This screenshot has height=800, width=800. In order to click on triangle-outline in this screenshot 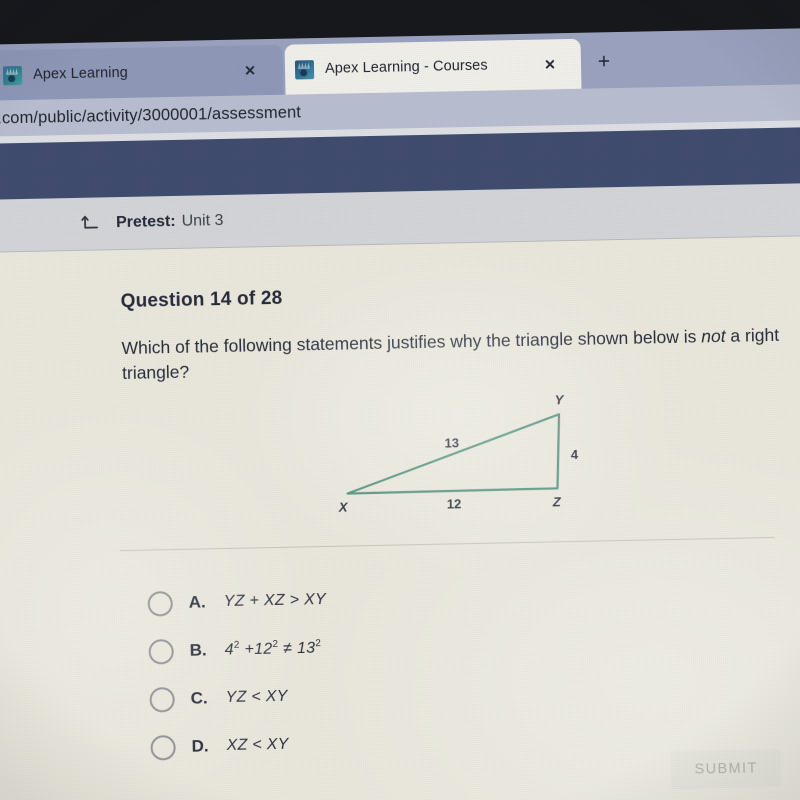, I will do `click(453, 454)`.